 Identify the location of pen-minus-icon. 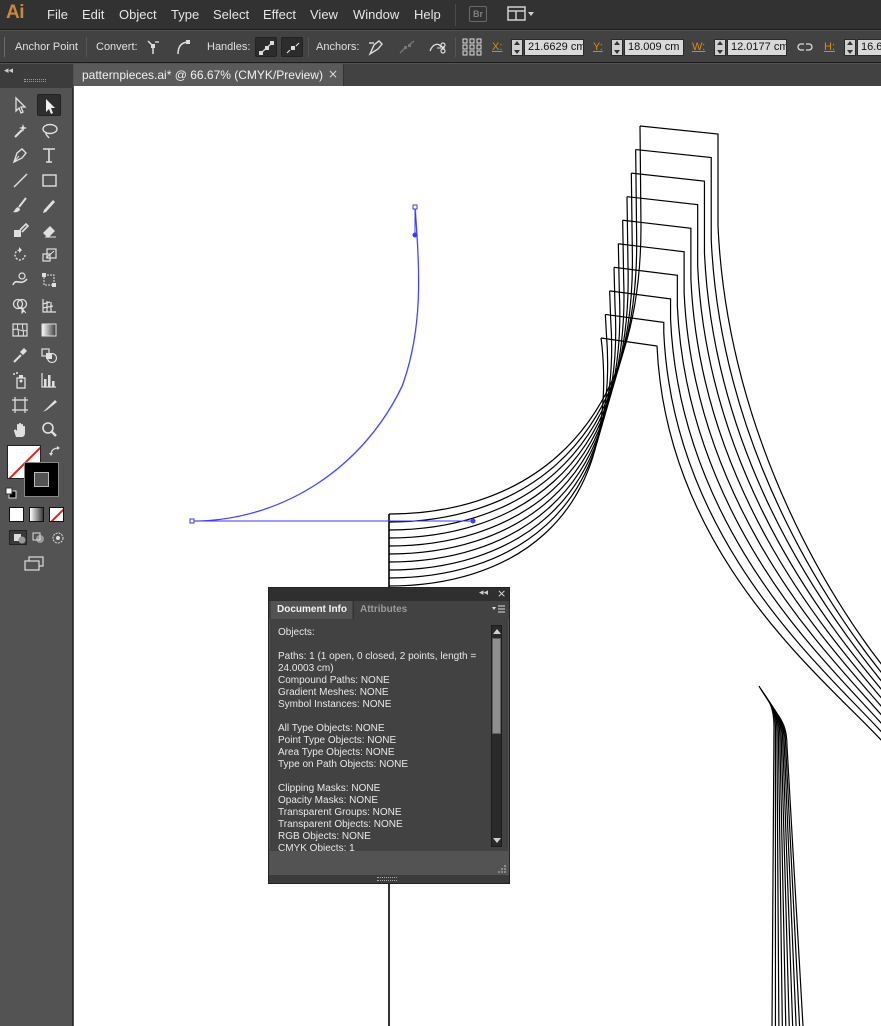
(375, 48).